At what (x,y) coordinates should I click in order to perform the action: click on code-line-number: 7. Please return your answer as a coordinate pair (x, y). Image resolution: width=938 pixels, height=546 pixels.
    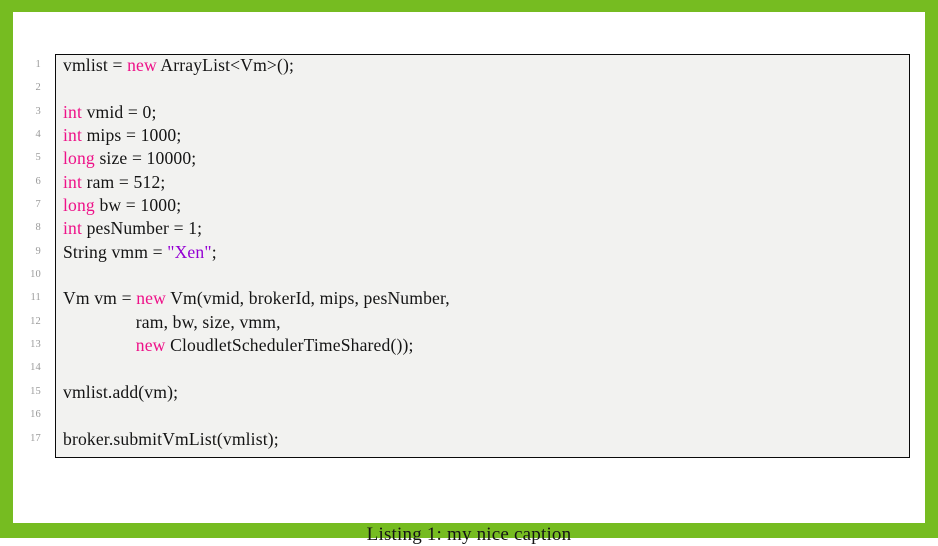
    Looking at the image, I should click on (38, 205).